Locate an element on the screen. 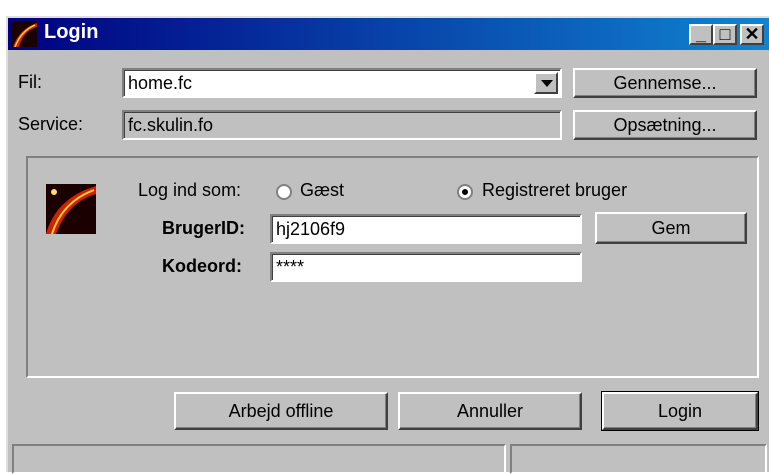  guest-radio is located at coordinates (284, 192).